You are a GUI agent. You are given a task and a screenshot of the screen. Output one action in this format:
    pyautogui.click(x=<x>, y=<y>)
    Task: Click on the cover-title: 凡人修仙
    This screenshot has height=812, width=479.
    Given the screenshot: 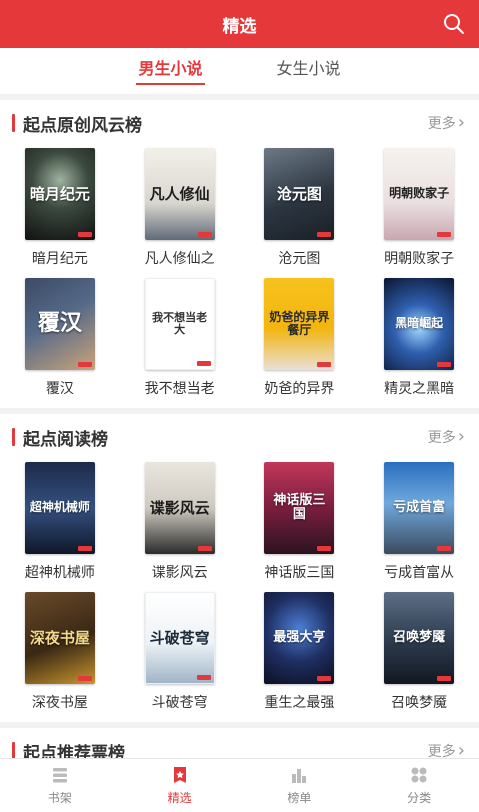 What is the action you would take?
    pyautogui.click(x=179, y=193)
    